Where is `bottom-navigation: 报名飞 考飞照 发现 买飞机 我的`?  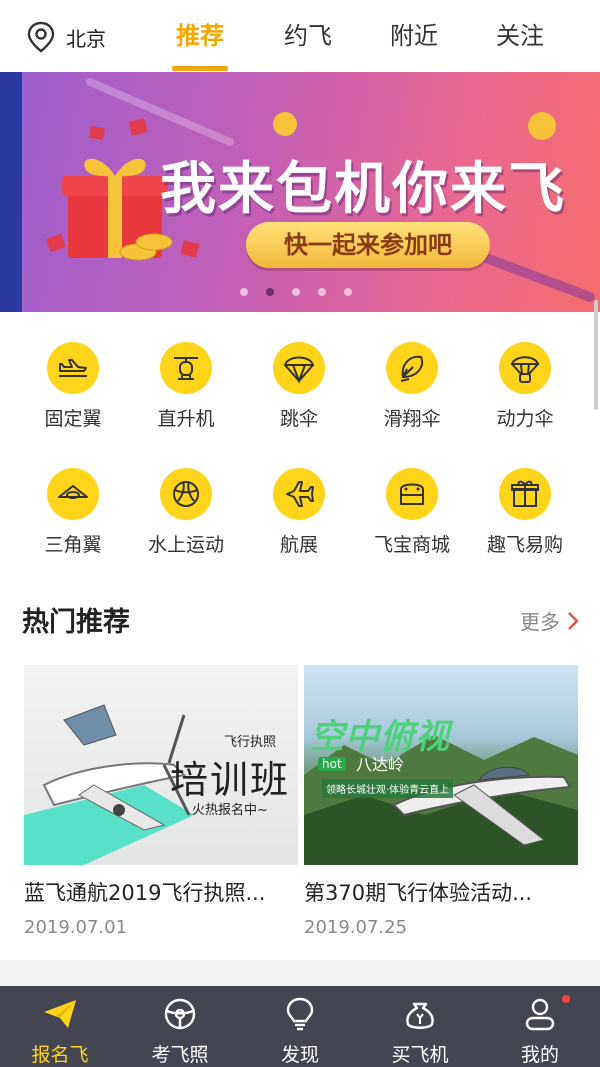 bottom-navigation: 报名飞 考飞照 发现 买飞机 我的 is located at coordinates (300, 1026).